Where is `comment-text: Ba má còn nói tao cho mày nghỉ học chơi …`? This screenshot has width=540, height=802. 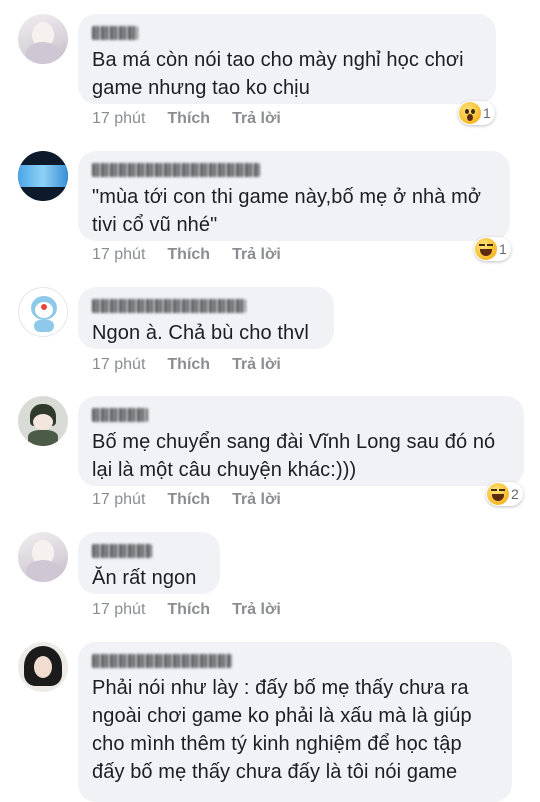 comment-text: Ba má còn nói tao cho mày nghỉ học chơi … is located at coordinates (278, 74).